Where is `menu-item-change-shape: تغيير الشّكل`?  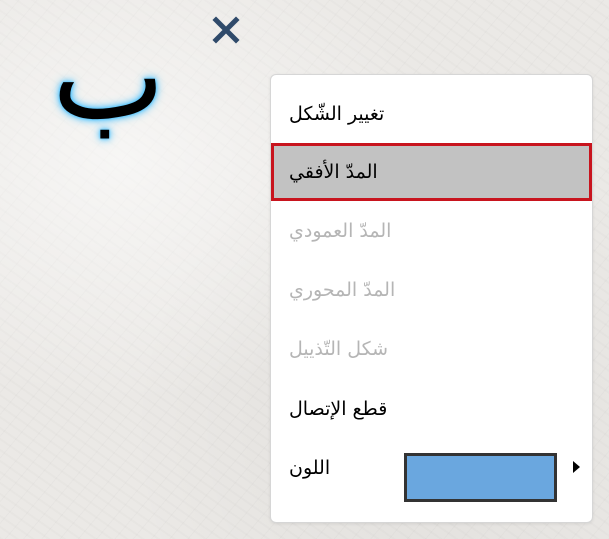
menu-item-change-shape: تغيير الشّكل is located at coordinates (431, 114).